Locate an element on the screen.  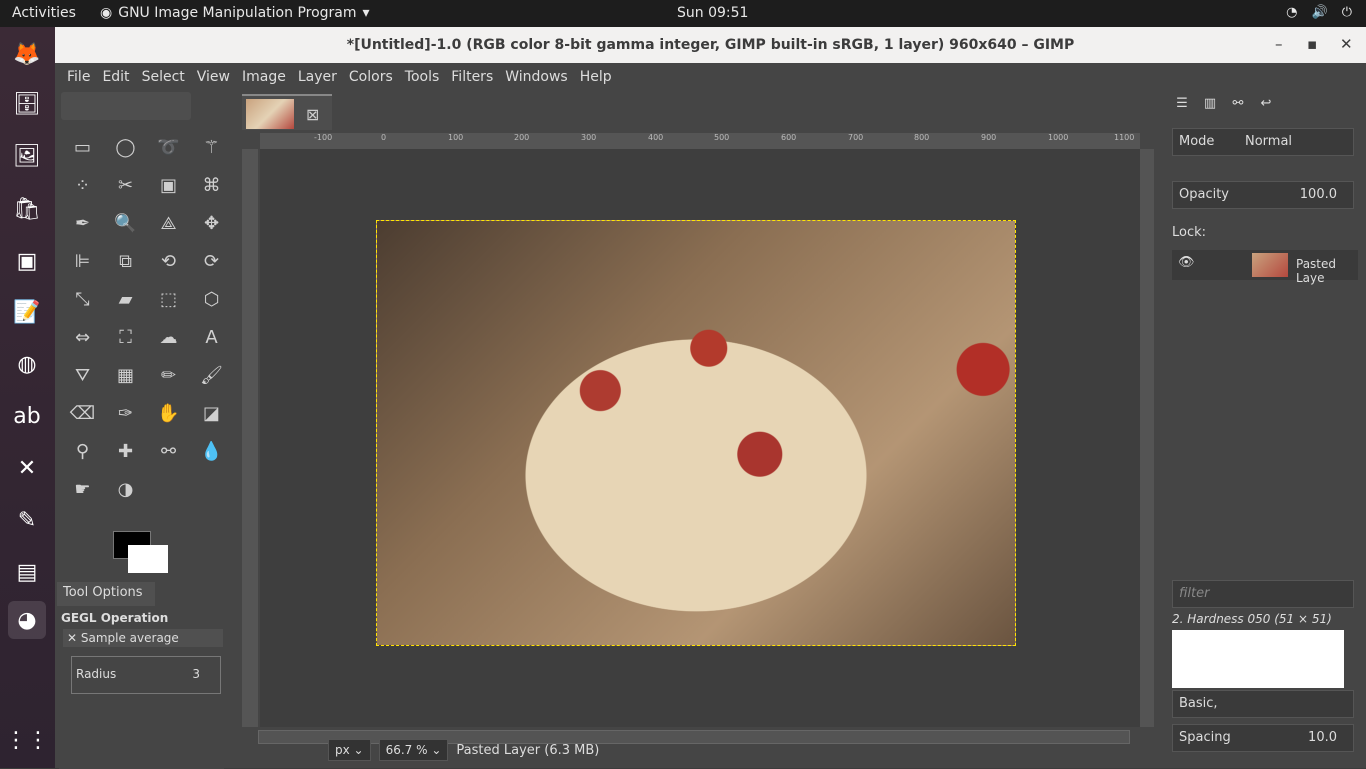
notes-icon: ✎ is located at coordinates (27, 520).